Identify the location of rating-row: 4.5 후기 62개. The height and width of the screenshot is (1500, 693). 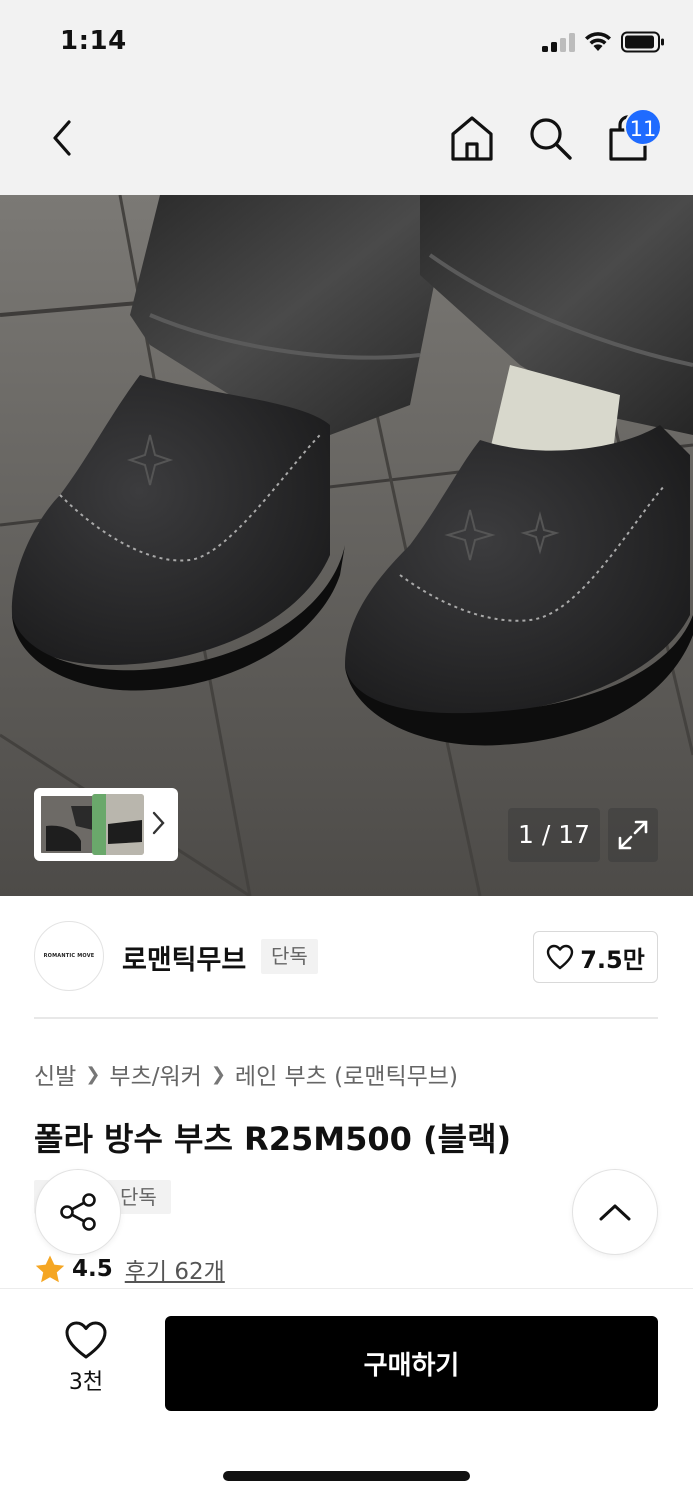
(129, 1269).